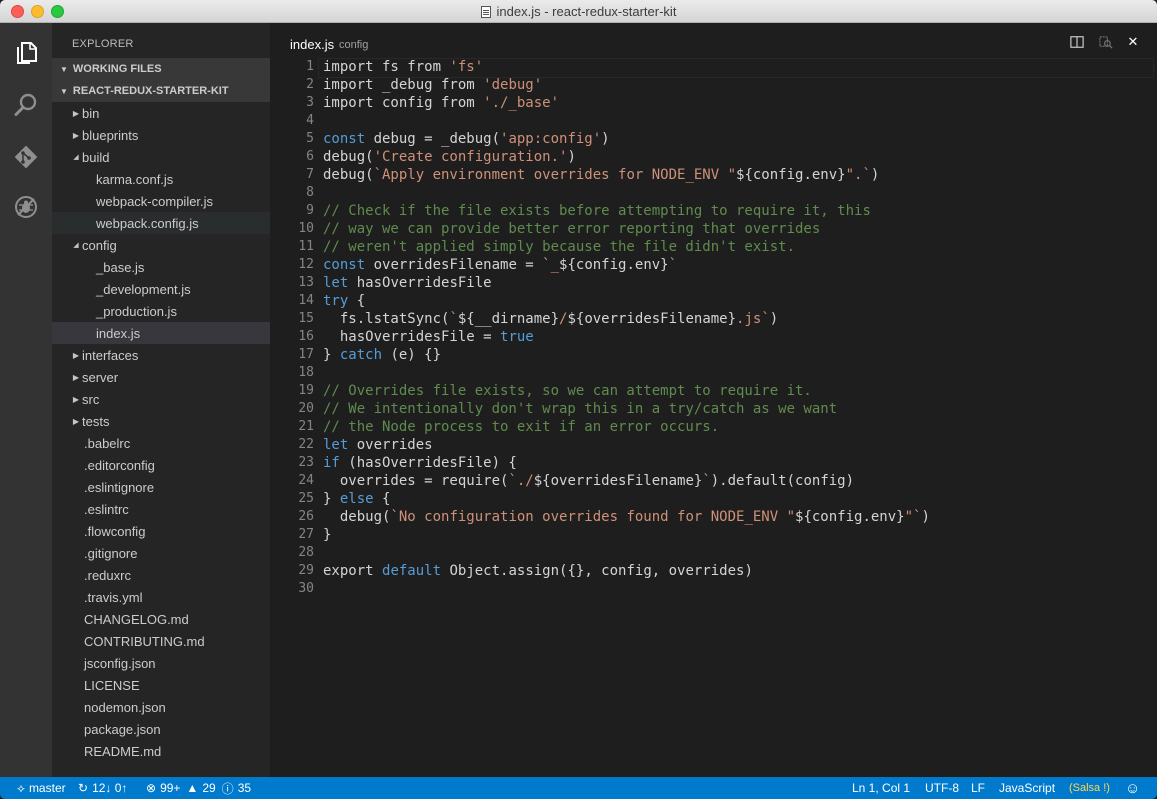 This screenshot has height=799, width=1157. What do you see at coordinates (161, 245) in the screenshot?
I see `tree-item: ◢ config` at bounding box center [161, 245].